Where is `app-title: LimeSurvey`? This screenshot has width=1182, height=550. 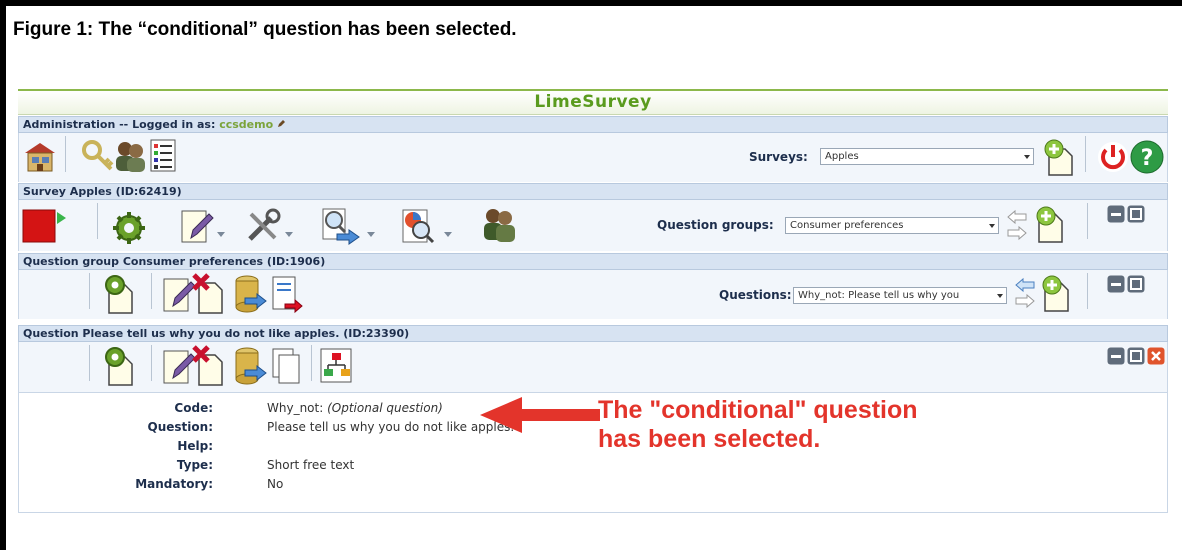 app-title: LimeSurvey is located at coordinates (593, 102).